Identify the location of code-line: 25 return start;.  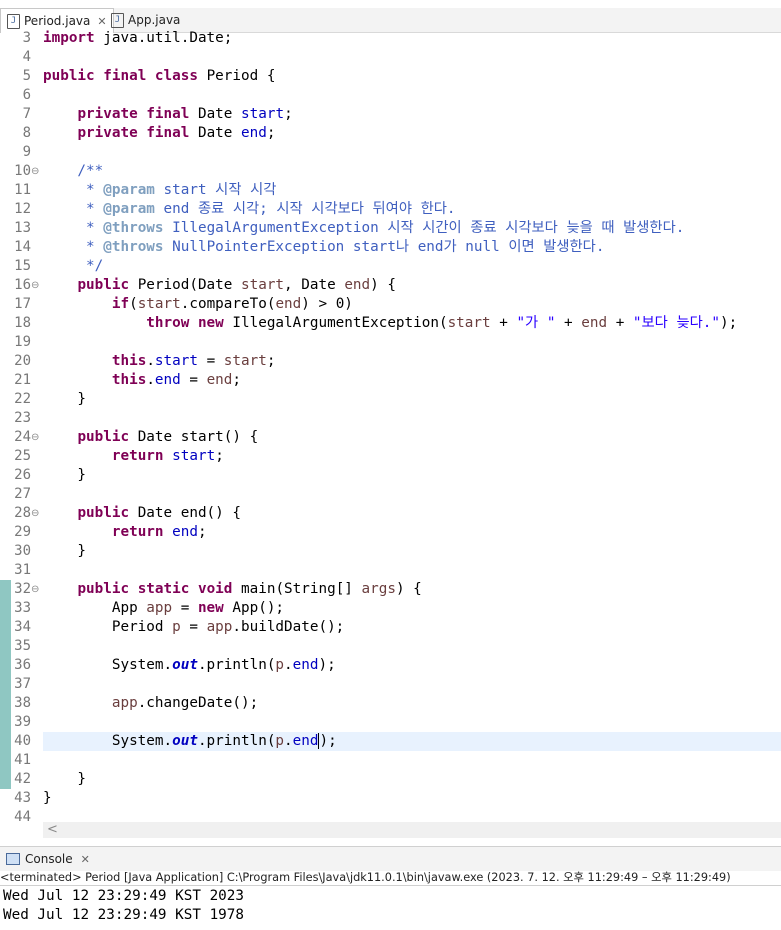
(390, 456).